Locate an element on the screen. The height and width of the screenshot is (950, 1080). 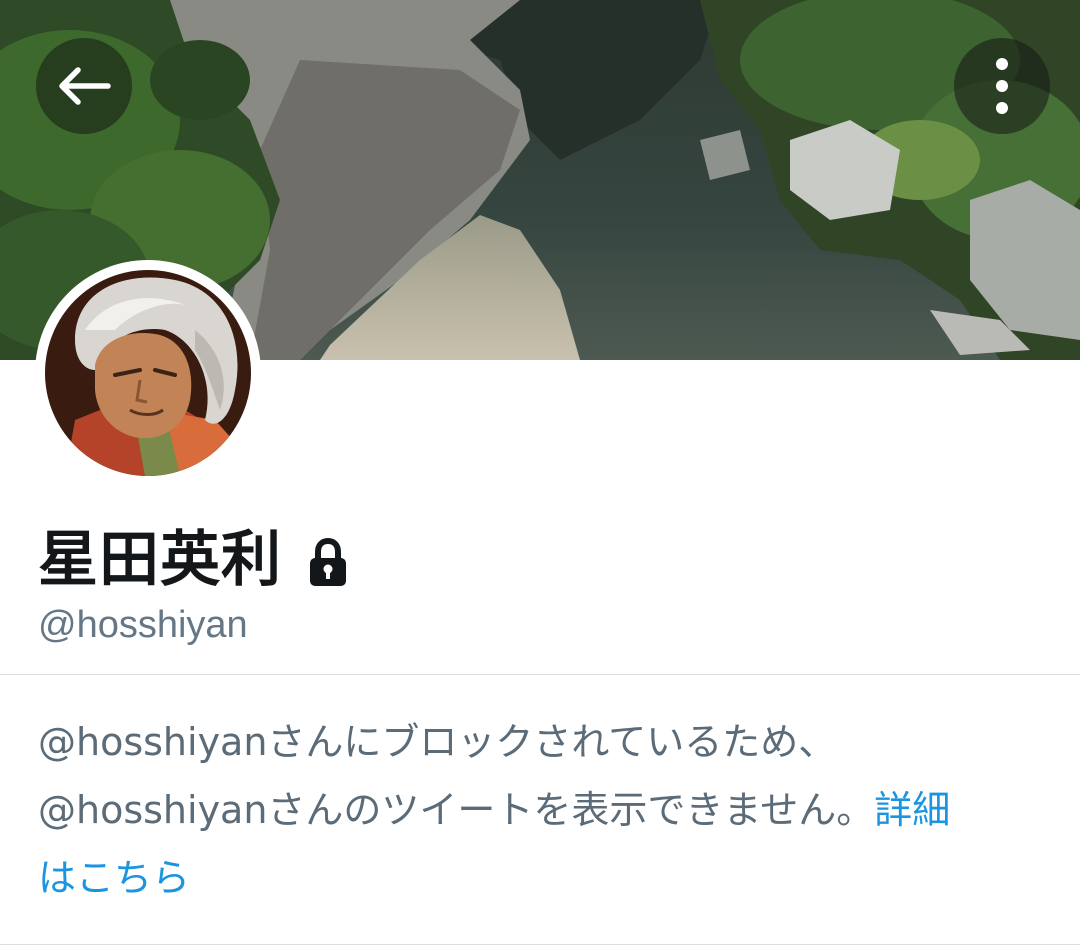
back-button is located at coordinates (84, 86).